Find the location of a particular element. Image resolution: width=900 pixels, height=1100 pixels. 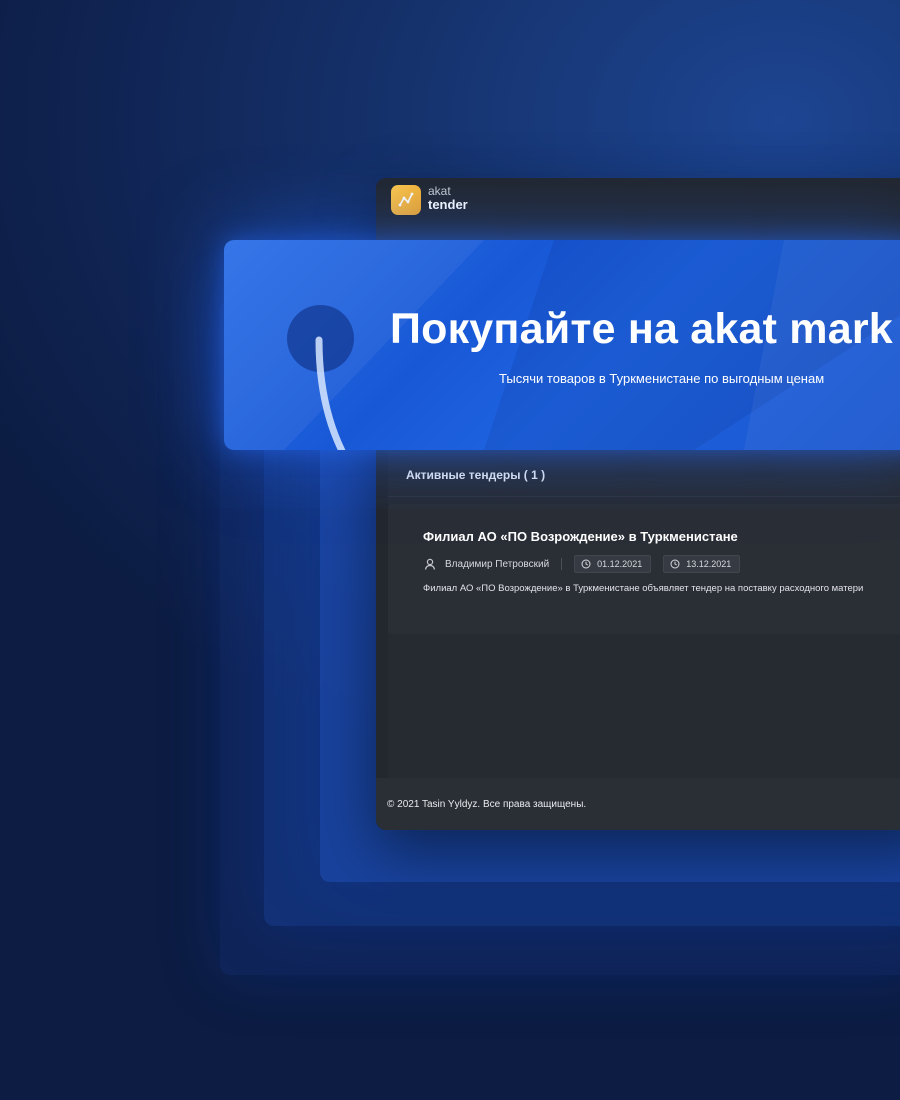

section-header: Активные тендеры ( 1 ) is located at coordinates (644, 473).